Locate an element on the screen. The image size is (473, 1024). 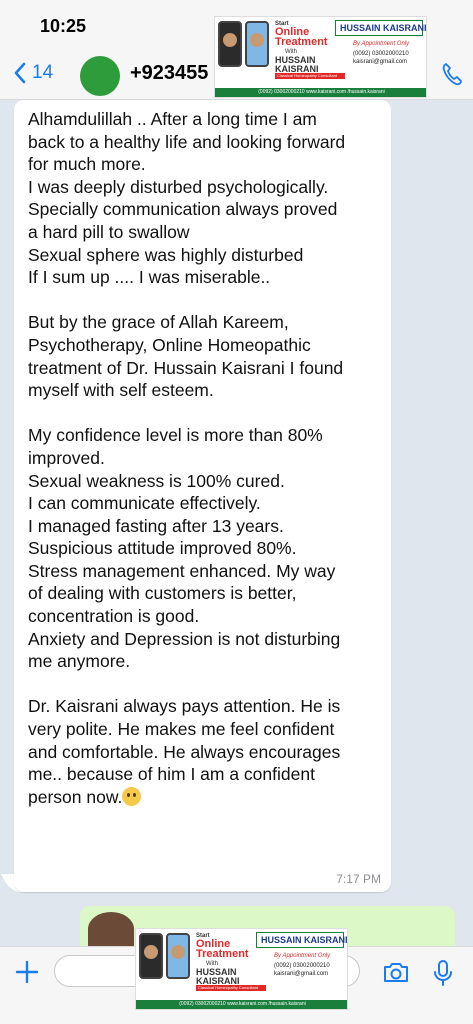
message-line: person now. is located at coordinates (208, 797).